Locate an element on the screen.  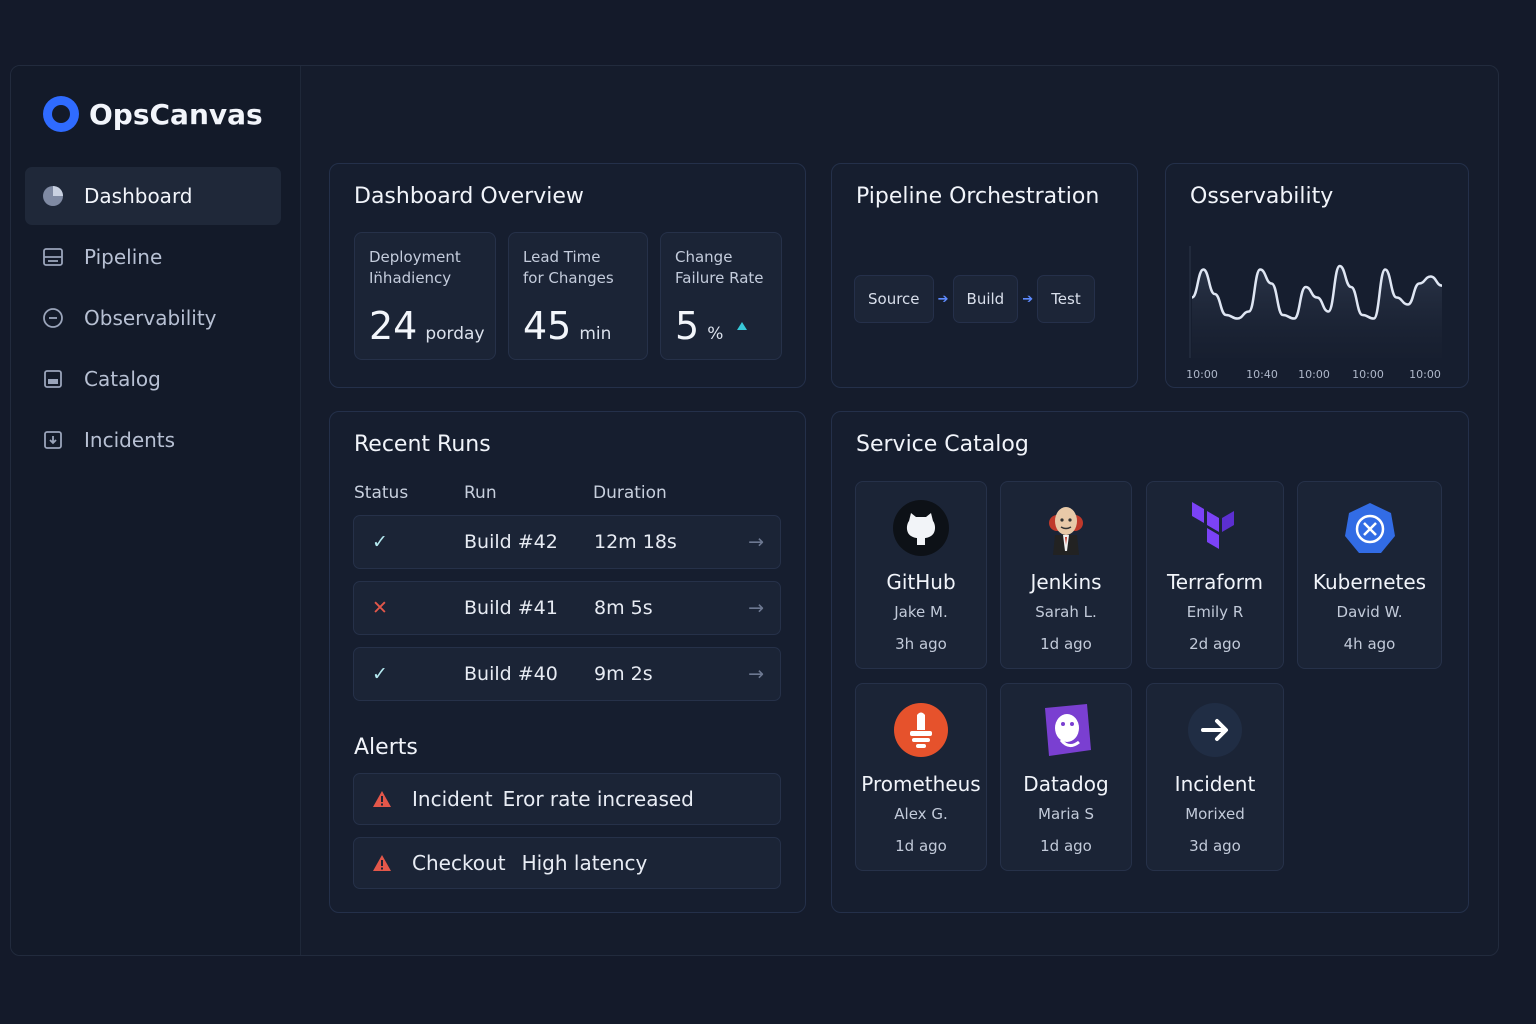
service-owner: Alex G. is located at coordinates (921, 814).